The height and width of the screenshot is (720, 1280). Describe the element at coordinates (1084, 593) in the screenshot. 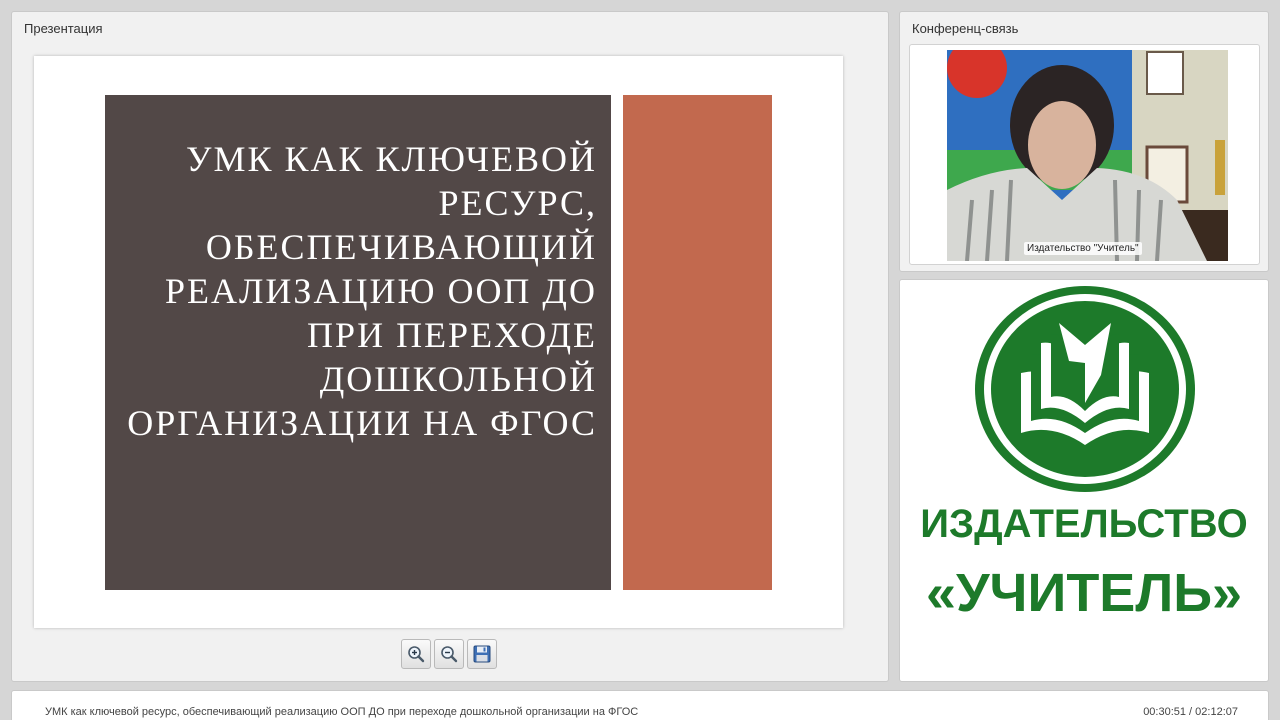

I see `publisher-name-line2: «УЧИТЕЛЬ»` at that location.